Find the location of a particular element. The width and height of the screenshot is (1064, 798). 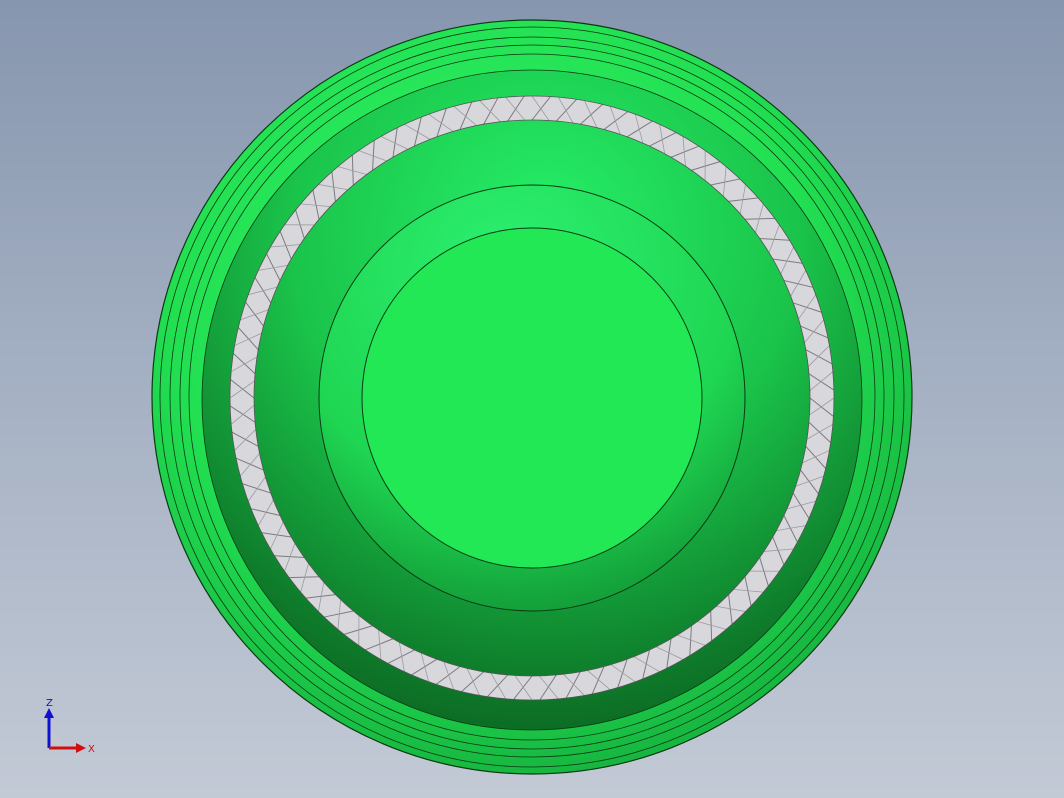

coordinate-triad: Z X is located at coordinates (69, 726).